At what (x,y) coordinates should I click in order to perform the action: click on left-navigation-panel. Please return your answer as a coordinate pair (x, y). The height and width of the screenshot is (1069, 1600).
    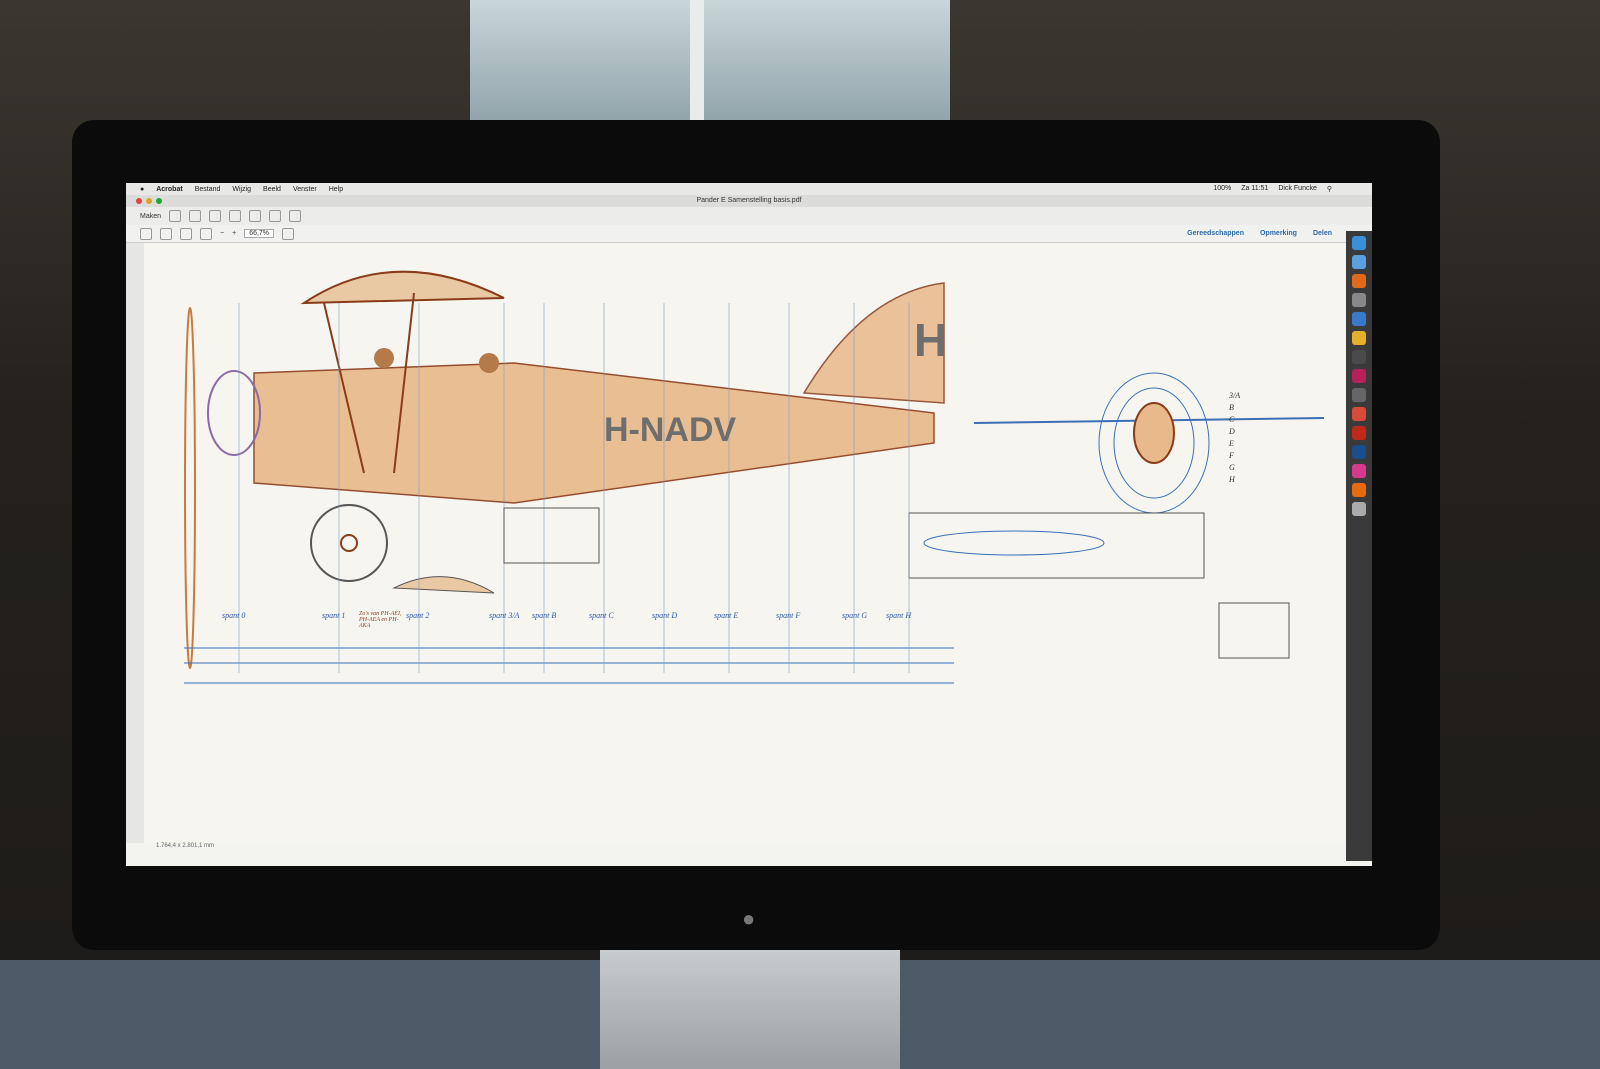
    Looking at the image, I should click on (135, 543).